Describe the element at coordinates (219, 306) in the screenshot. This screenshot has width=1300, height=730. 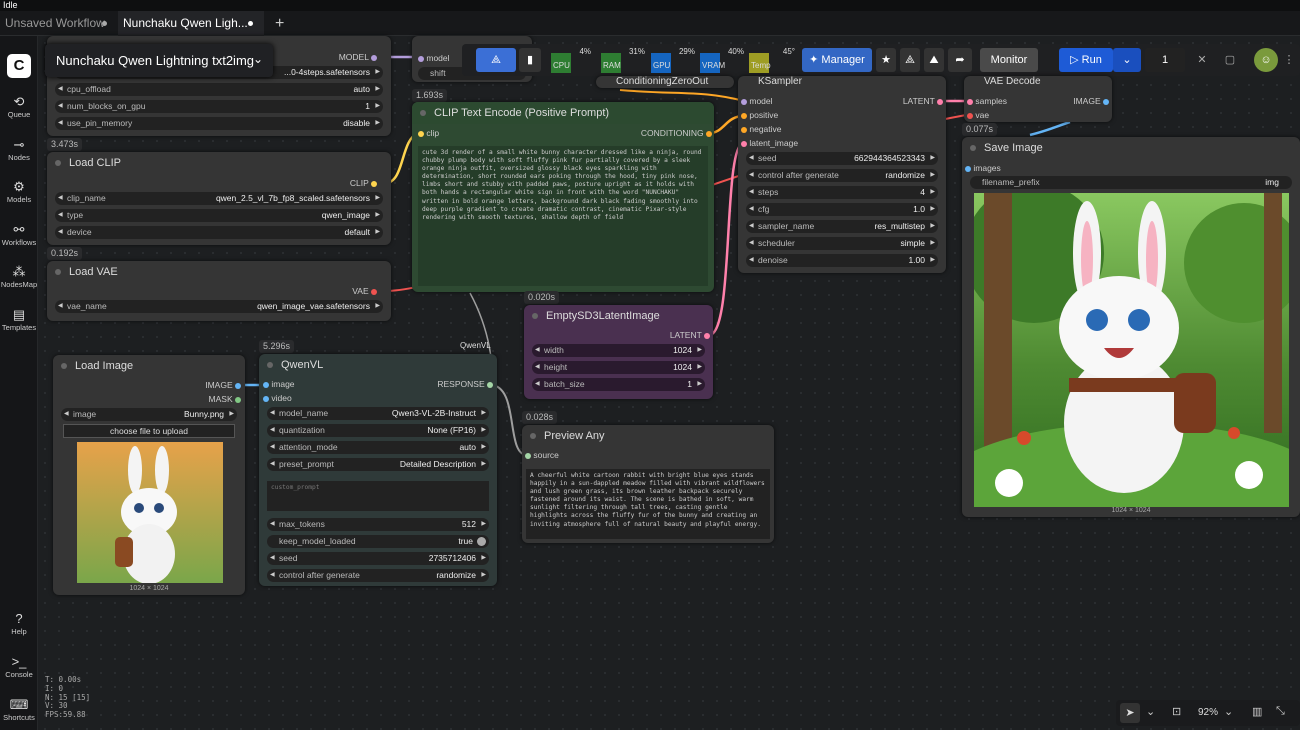
I see `widget-vae-name: vae_nameqwen_image_vae.safetensors` at that location.